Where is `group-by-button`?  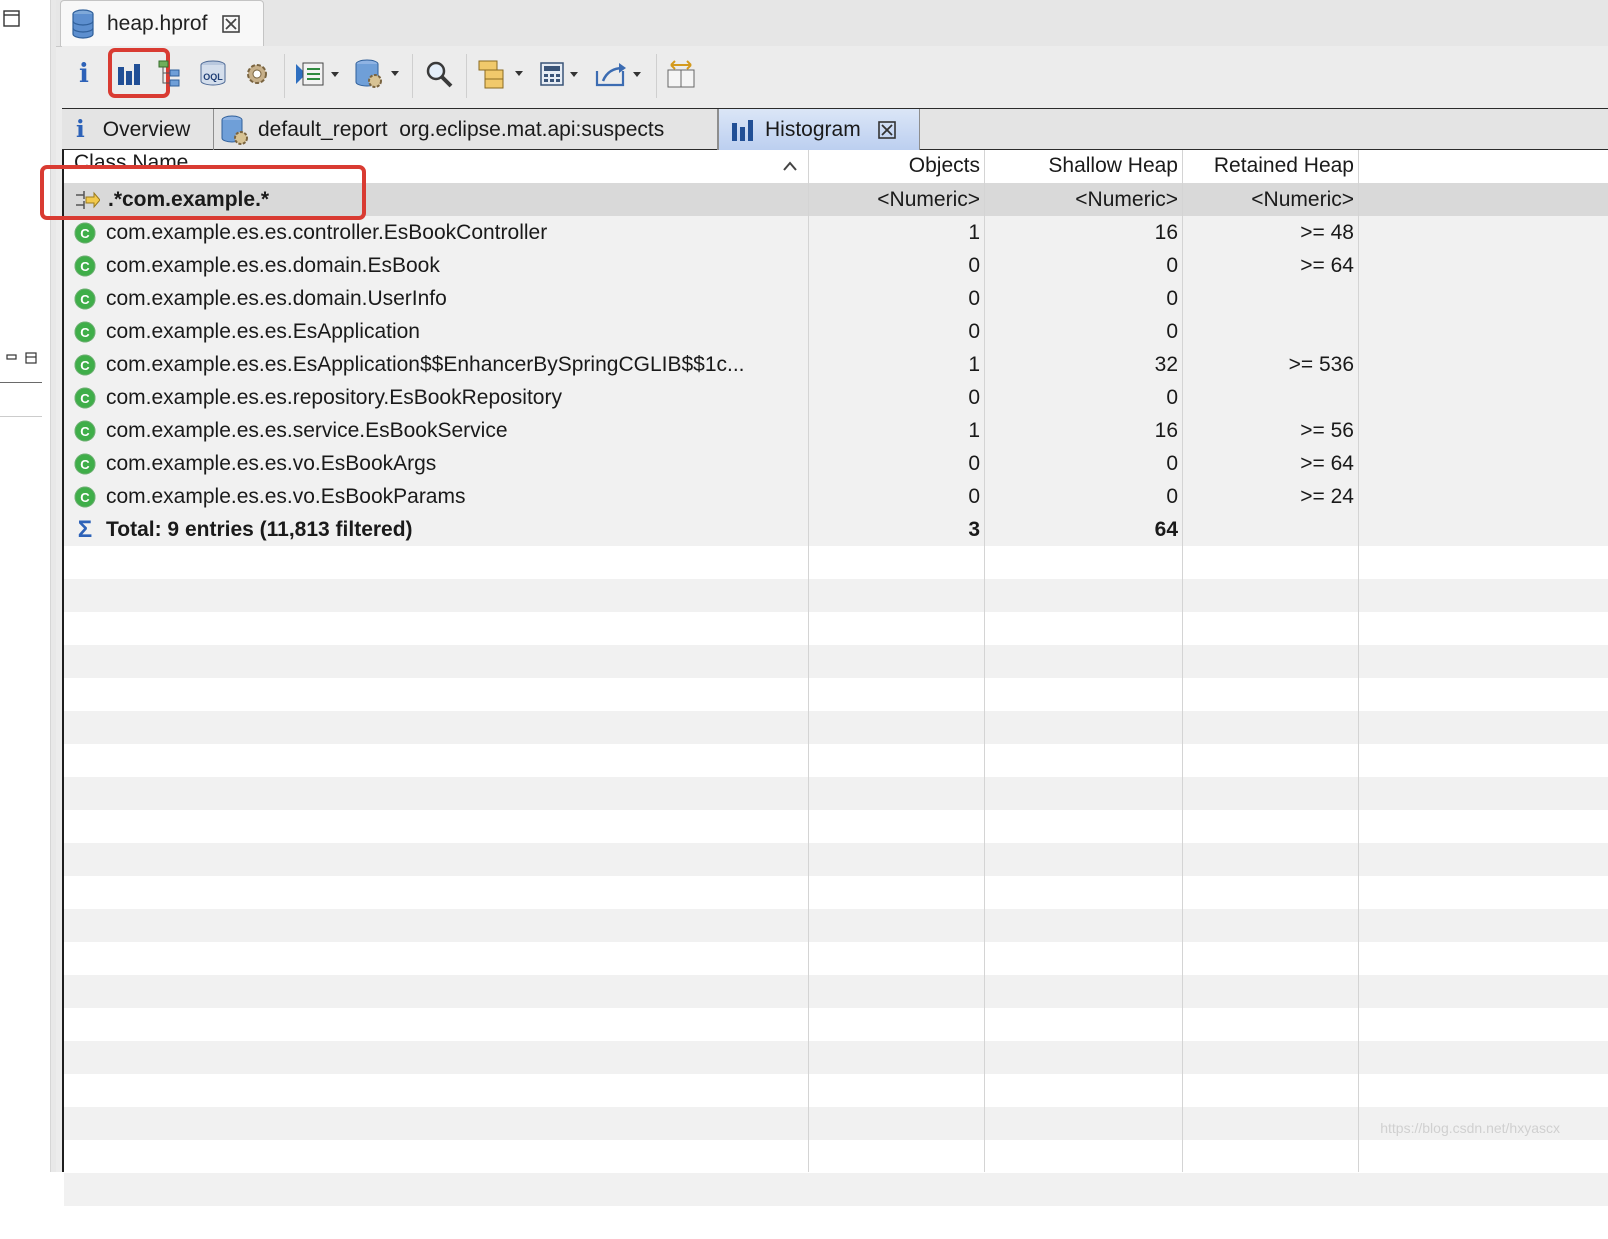 group-by-button is located at coordinates (502, 74).